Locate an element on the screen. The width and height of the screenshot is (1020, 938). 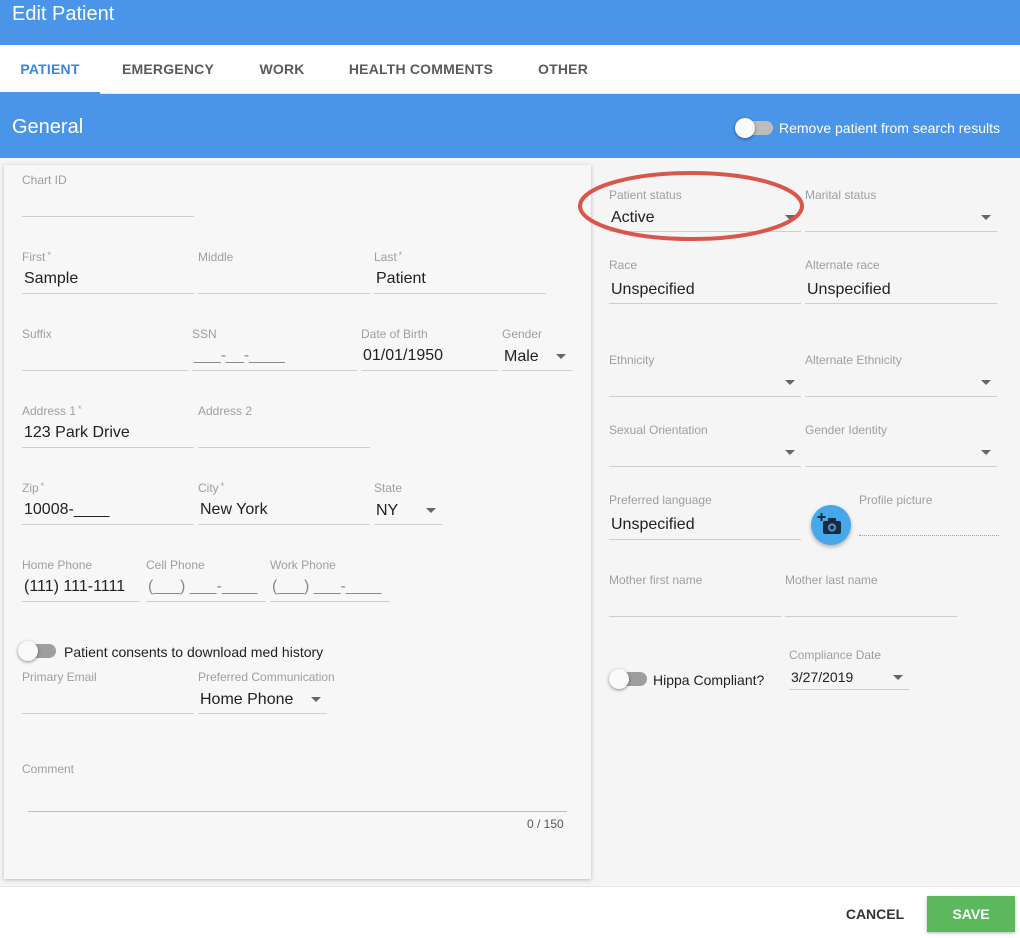
mother-first-name-field: Mother first name is located at coordinates (695, 595).